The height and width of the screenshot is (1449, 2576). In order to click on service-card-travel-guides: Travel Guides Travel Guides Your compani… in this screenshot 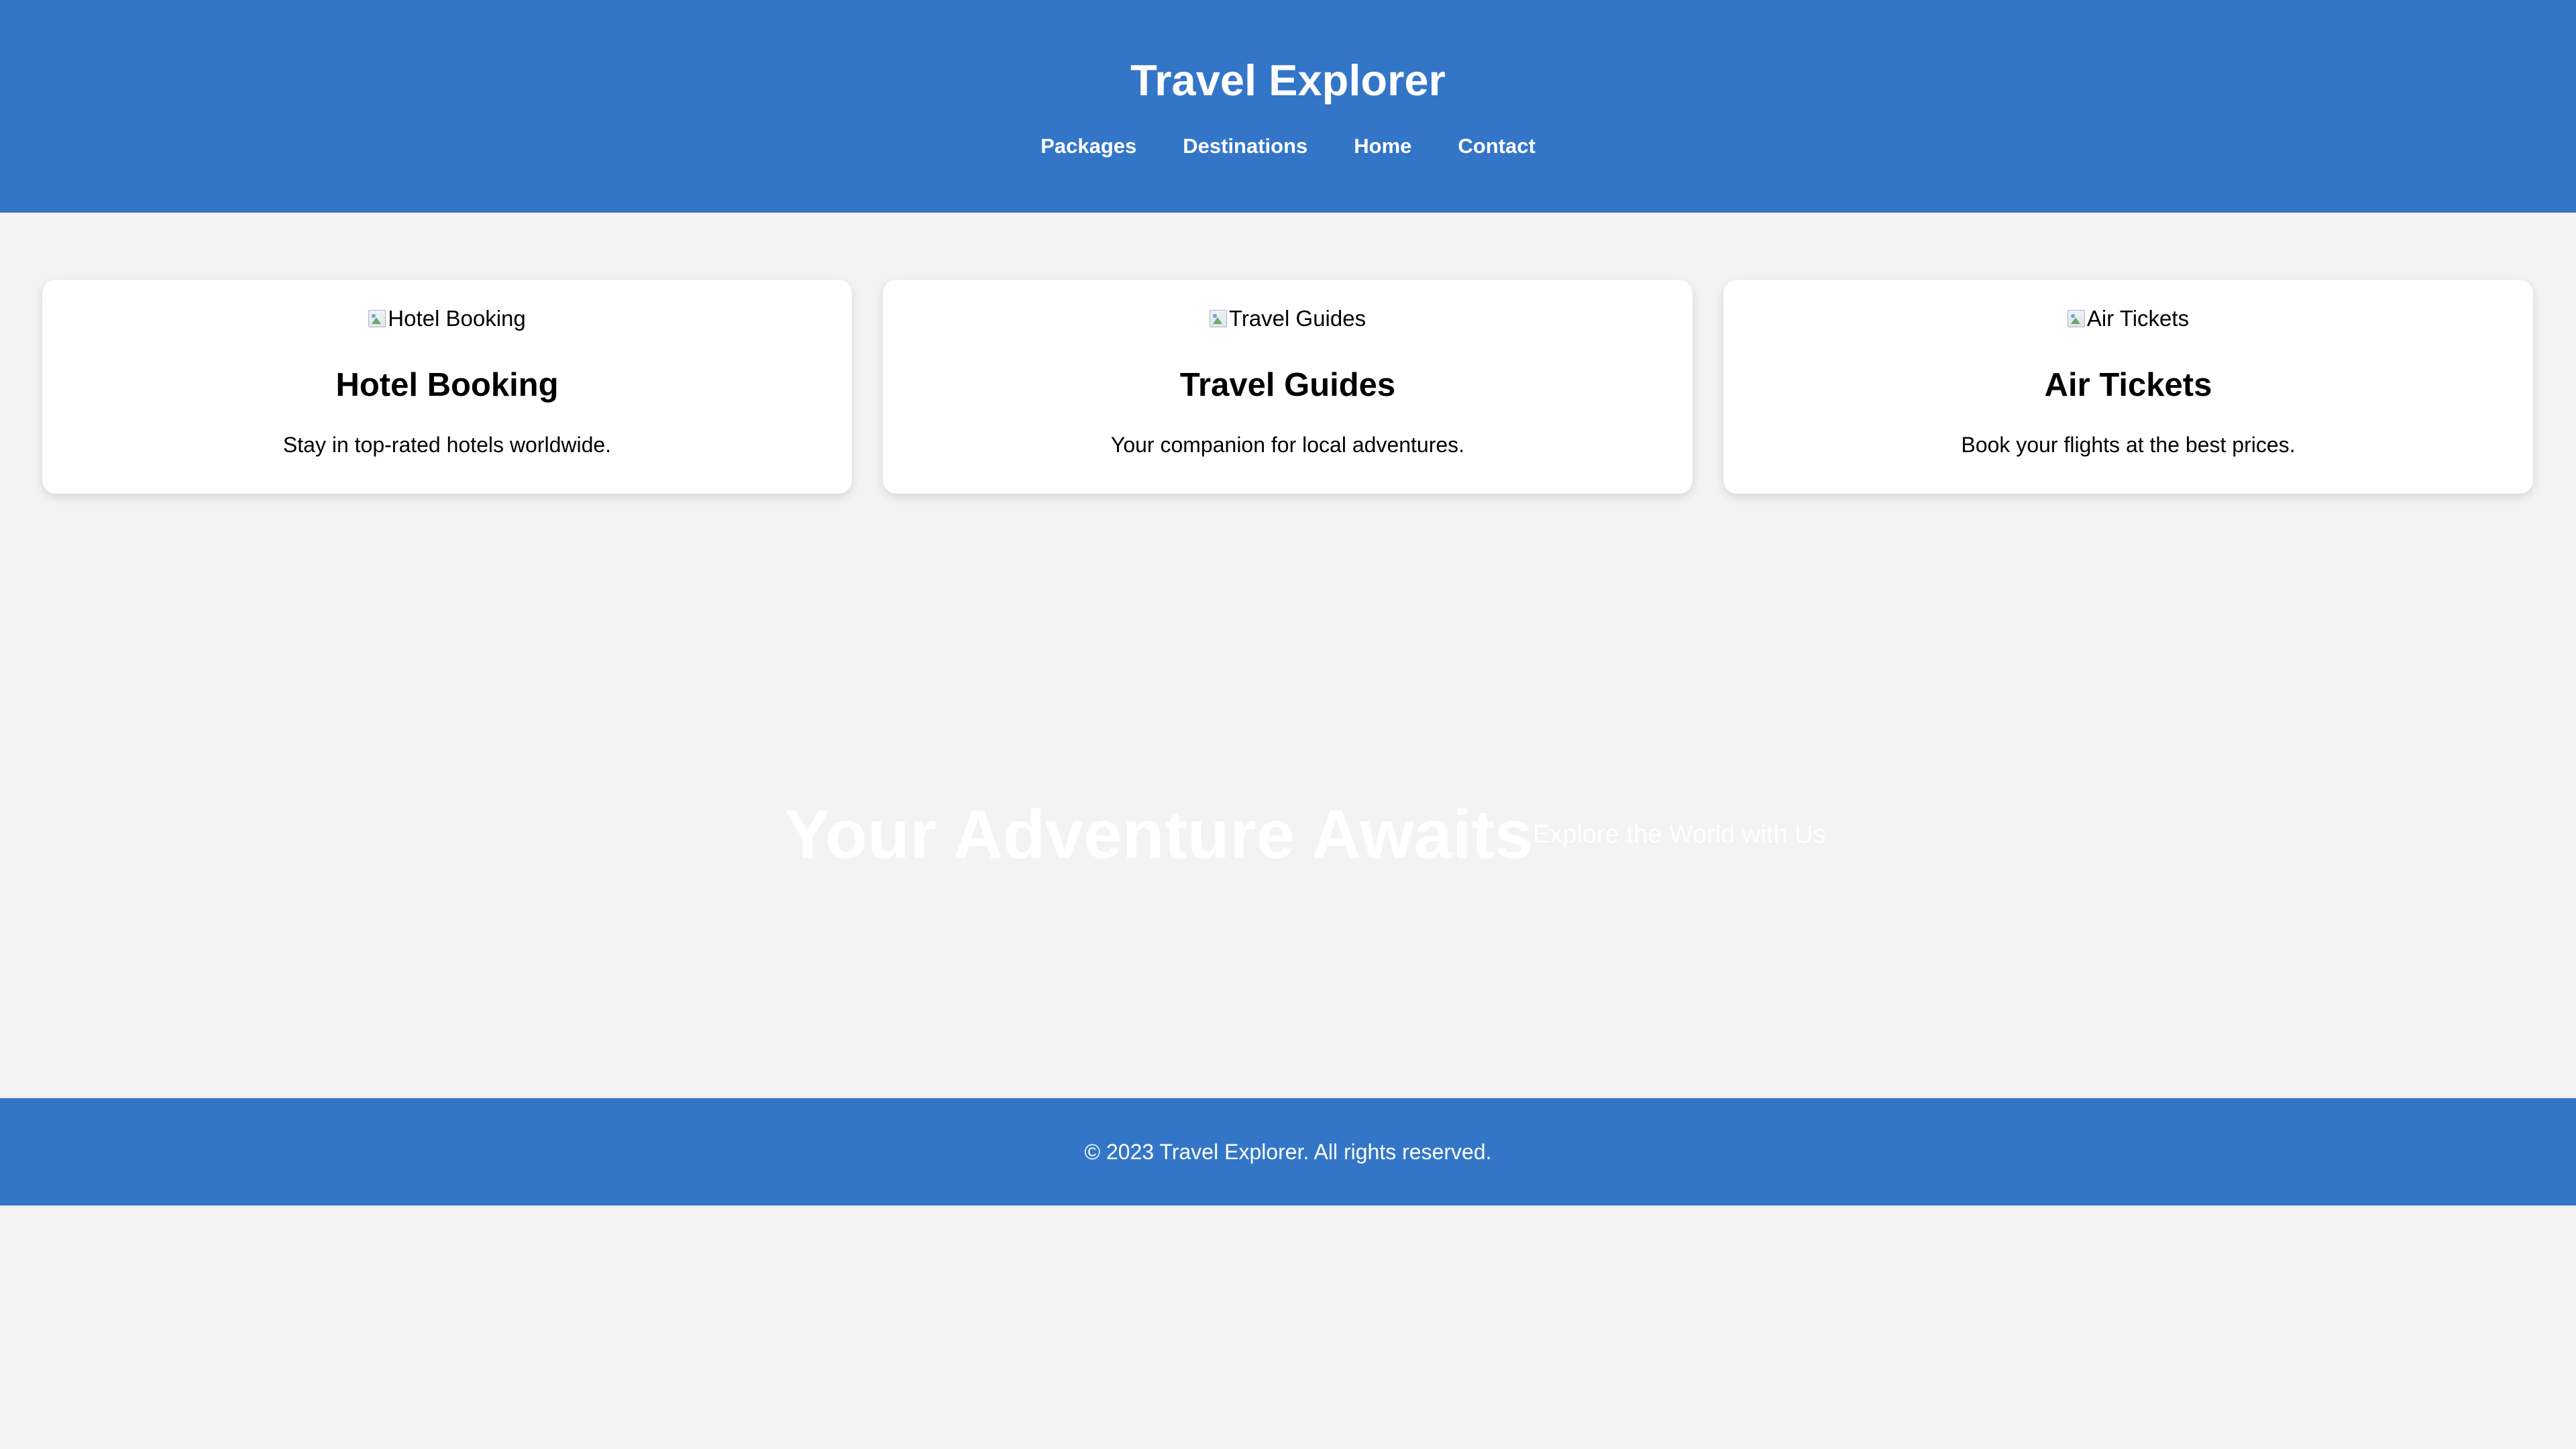, I will do `click(1288, 387)`.